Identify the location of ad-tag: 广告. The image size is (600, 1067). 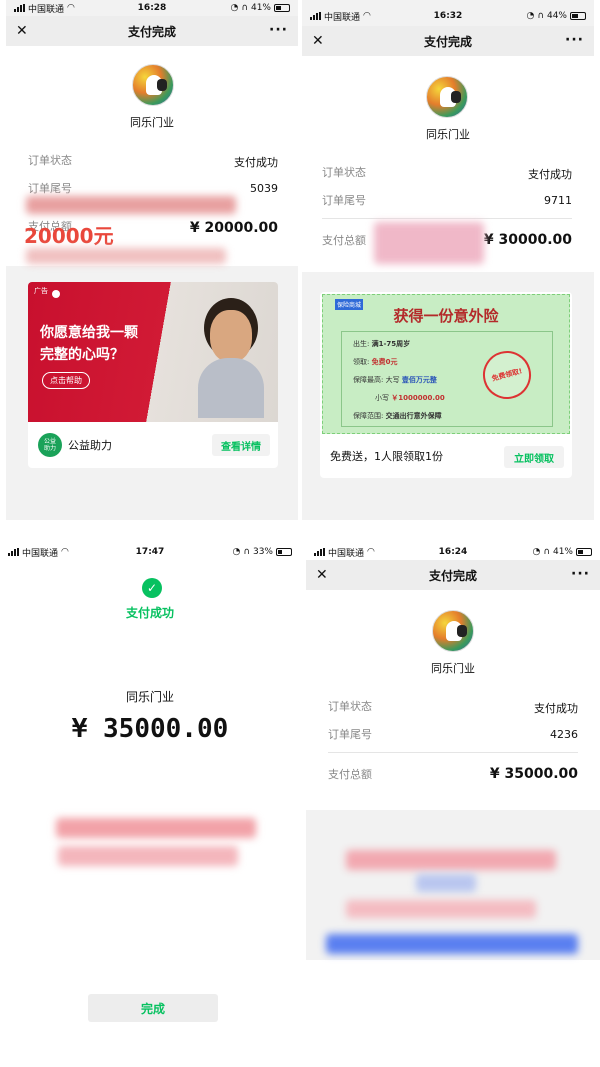
(41, 291).